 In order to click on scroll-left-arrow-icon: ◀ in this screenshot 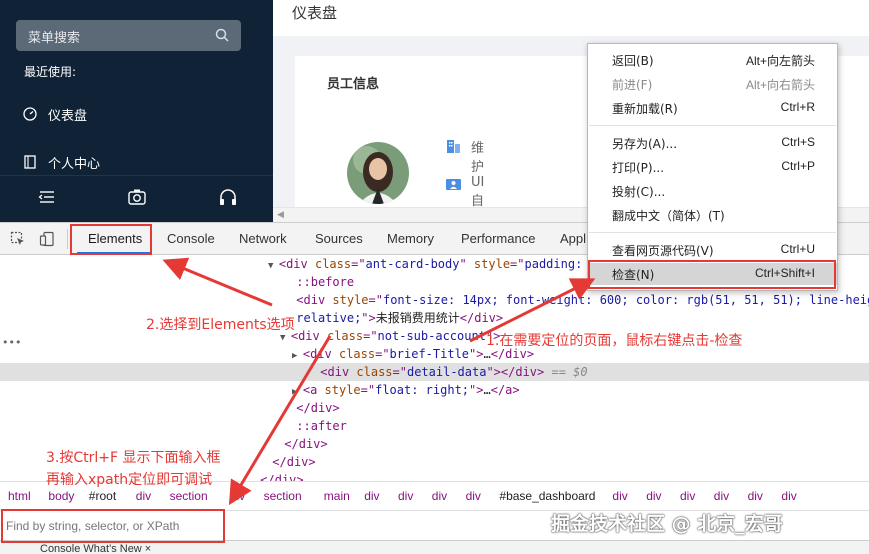, I will do `click(280, 215)`.